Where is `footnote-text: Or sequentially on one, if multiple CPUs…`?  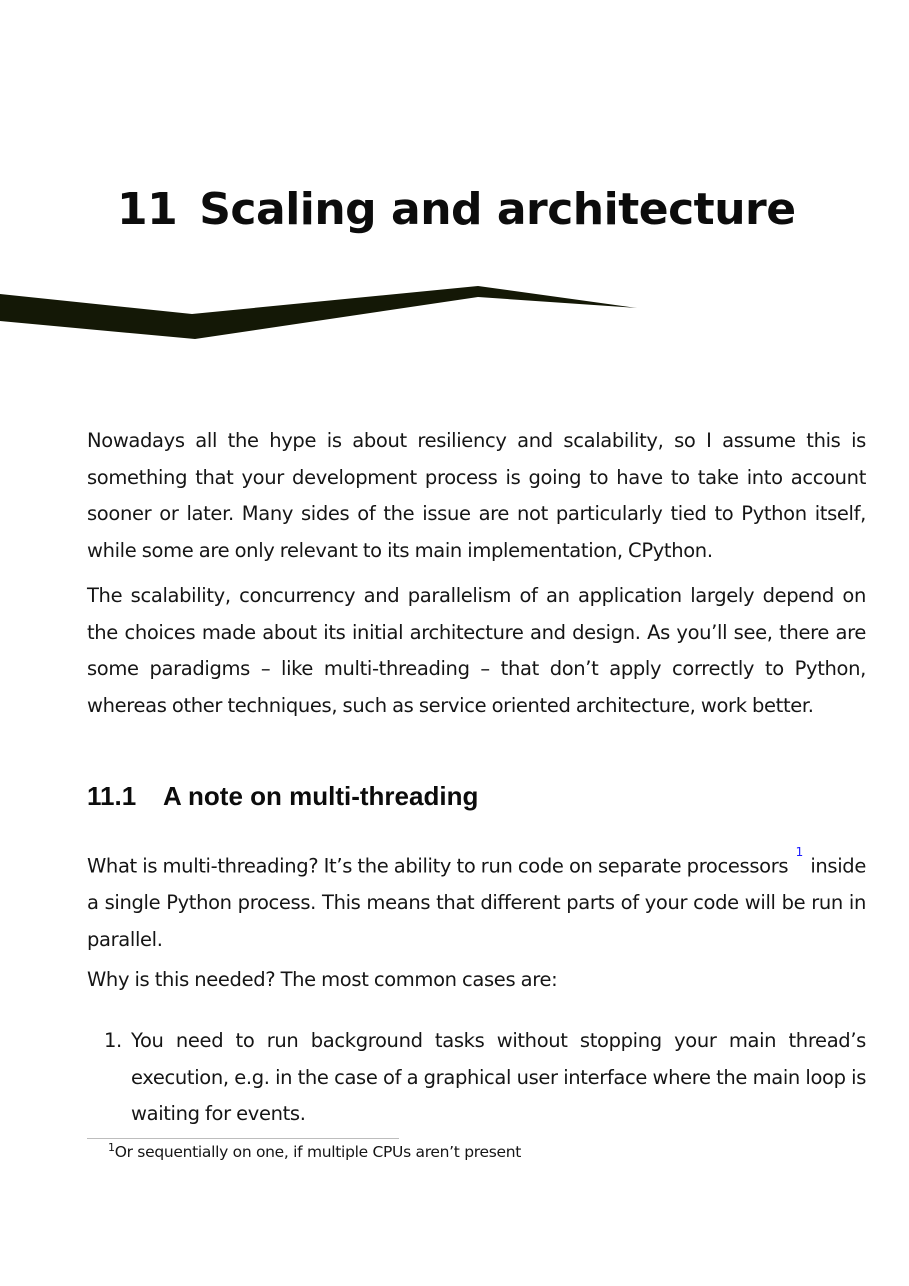
footnote-text: Or sequentially on one, if multiple CPUs… is located at coordinates (318, 1152).